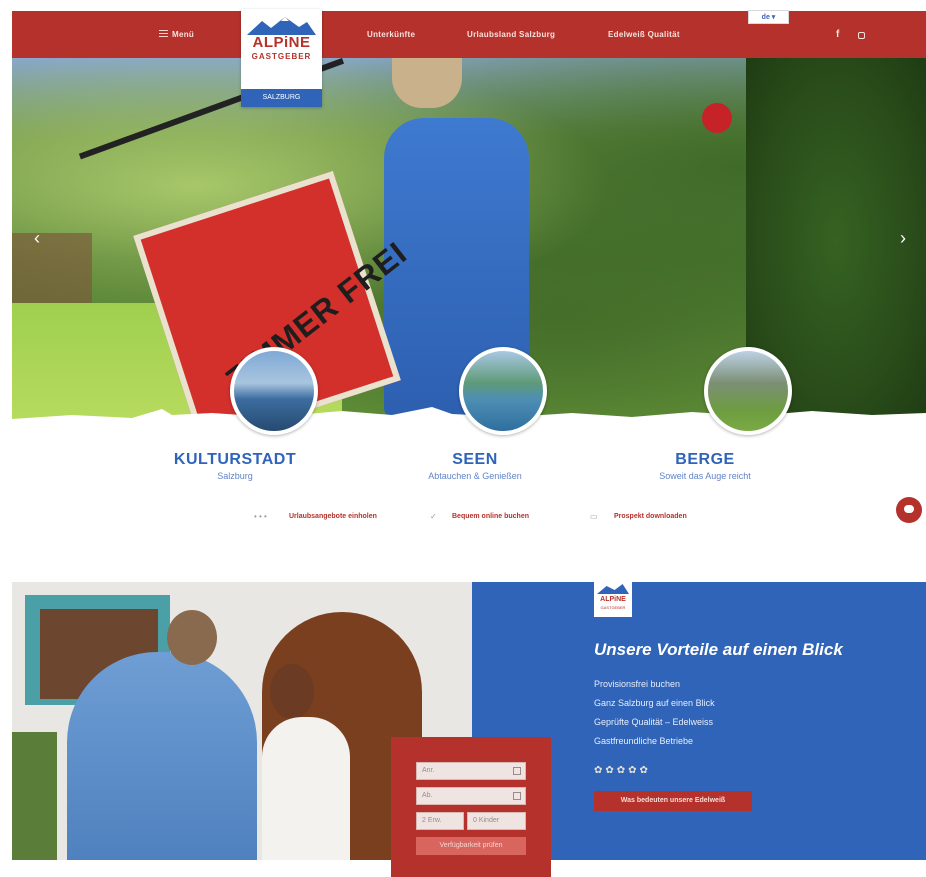 The height and width of the screenshot is (877, 926). Describe the element at coordinates (903, 238) in the screenshot. I see `hero-next-arrow-icon: ›` at that location.